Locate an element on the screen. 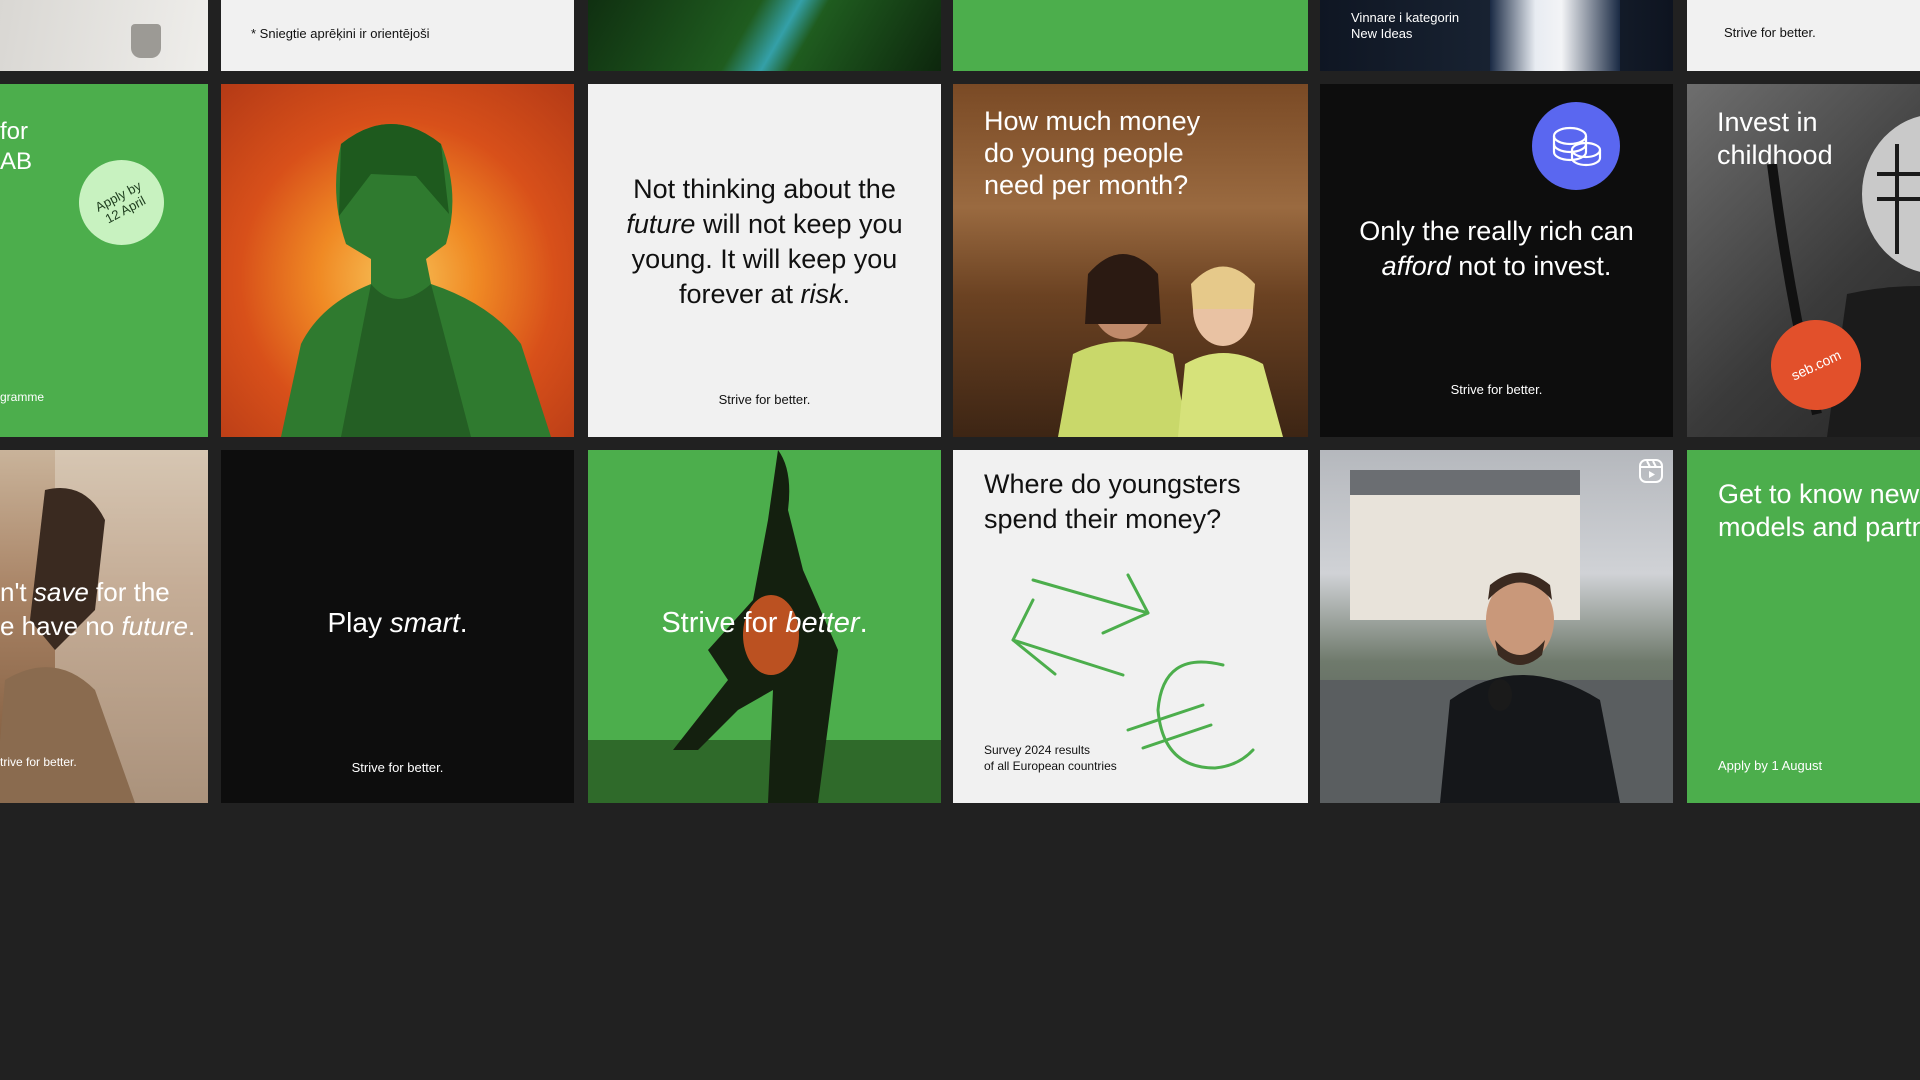 The height and width of the screenshot is (1080, 1920). tile-latvian-note: * Sniegtie aprēķini ir orientējoši is located at coordinates (397, 35).